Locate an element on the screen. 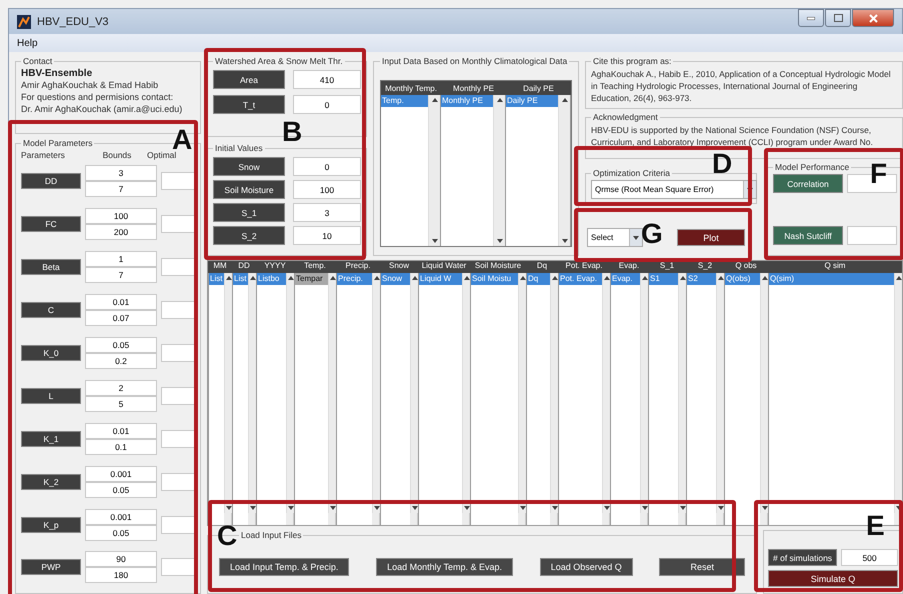  list-item: Monthly PE is located at coordinates (467, 101).